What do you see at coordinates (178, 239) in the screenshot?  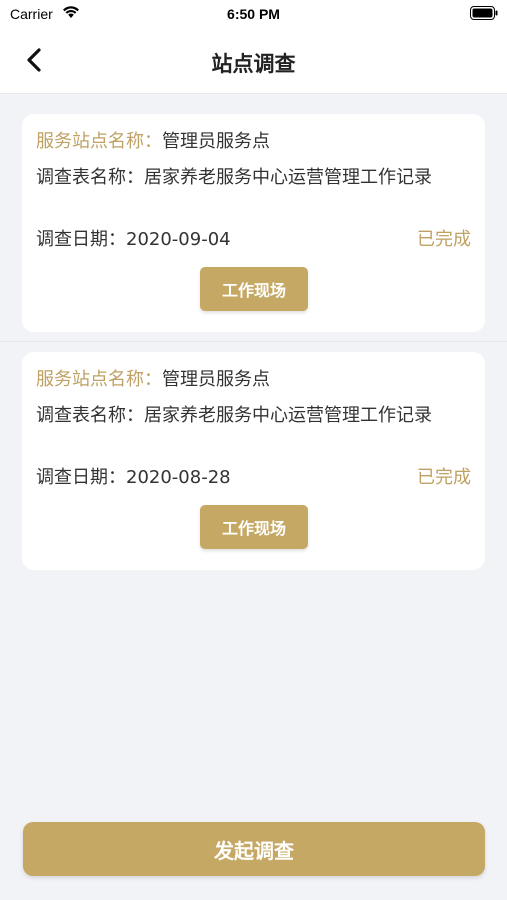 I see `date-value: 2020-09-04` at bounding box center [178, 239].